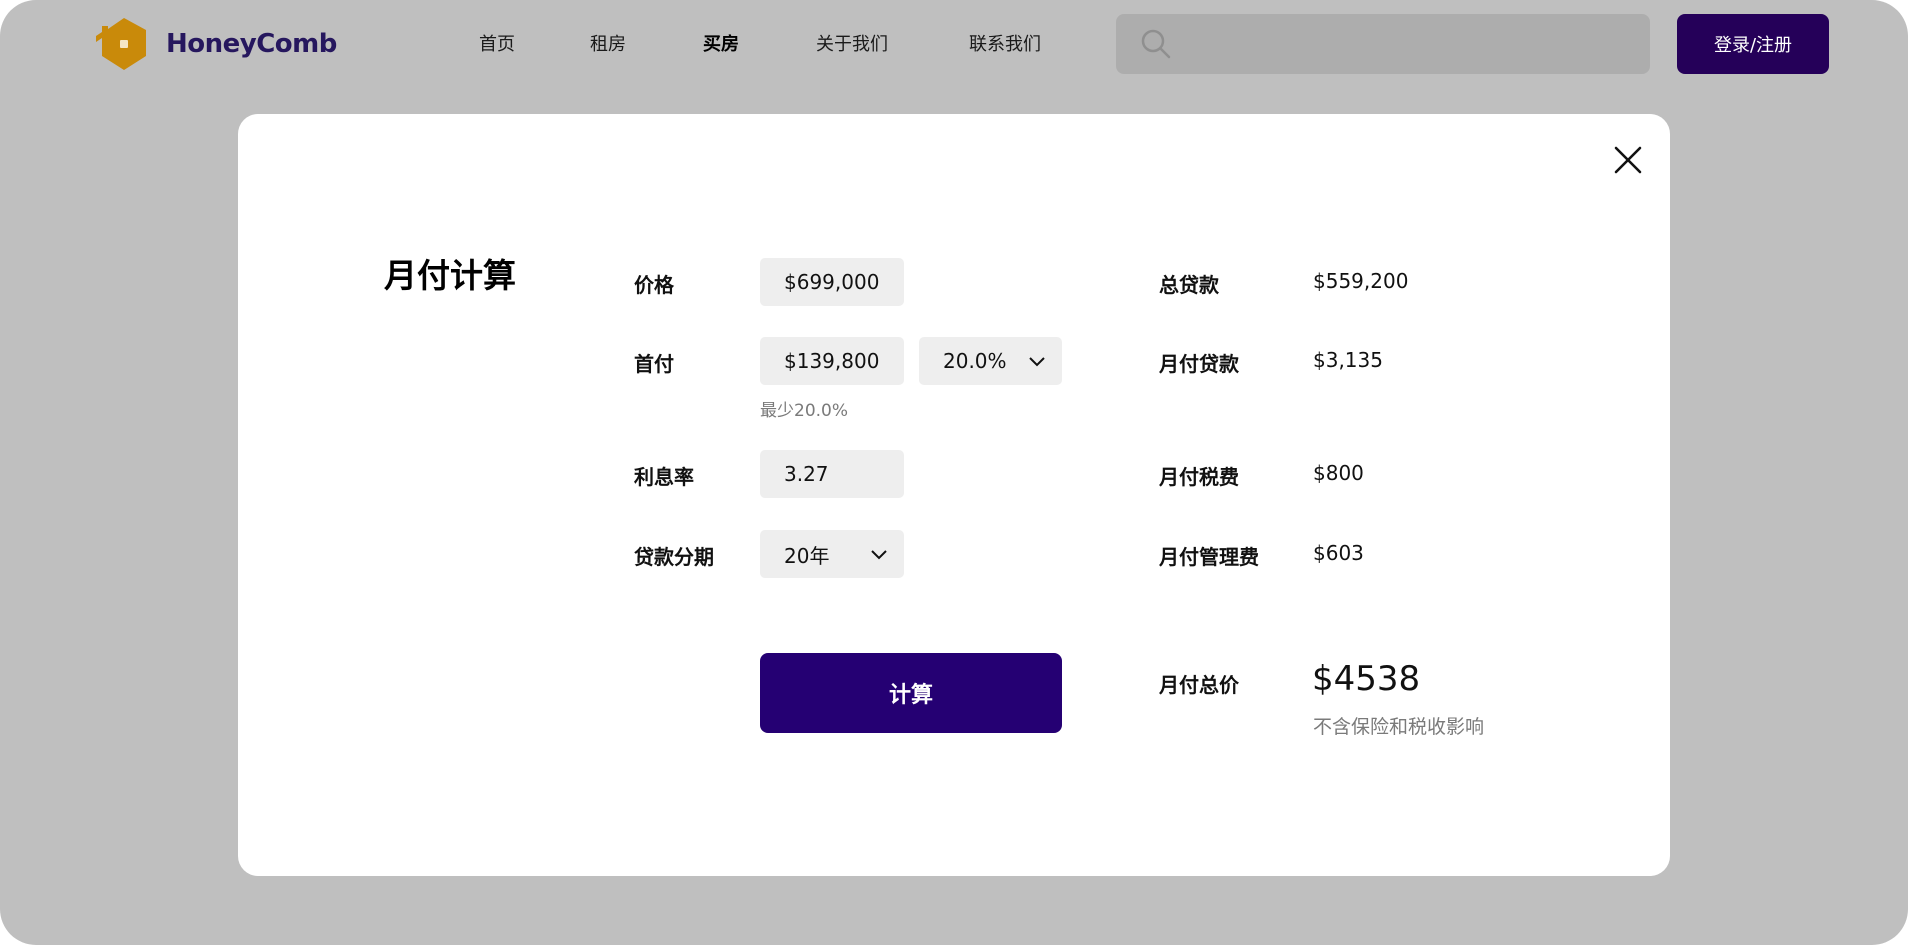 The image size is (1908, 945). I want to click on monthly-loan-value: $3,135, so click(1348, 360).